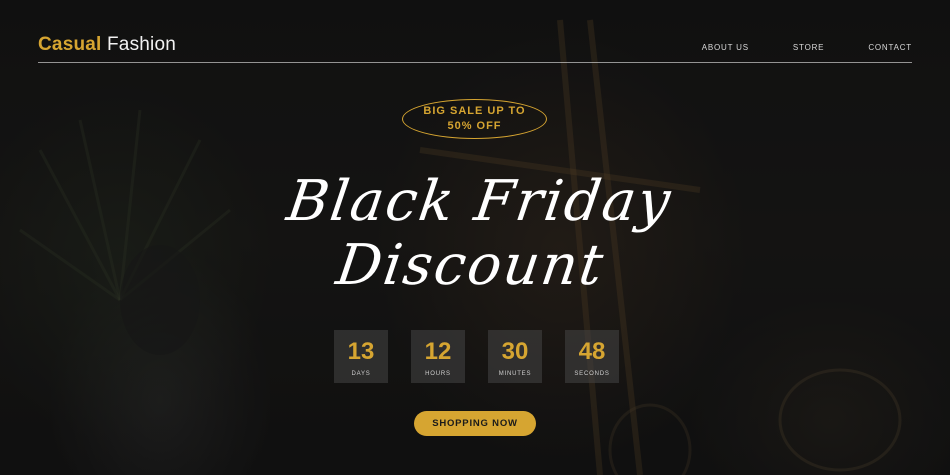  What do you see at coordinates (474, 126) in the screenshot?
I see `sale-badge-line2: 50% OFF` at bounding box center [474, 126].